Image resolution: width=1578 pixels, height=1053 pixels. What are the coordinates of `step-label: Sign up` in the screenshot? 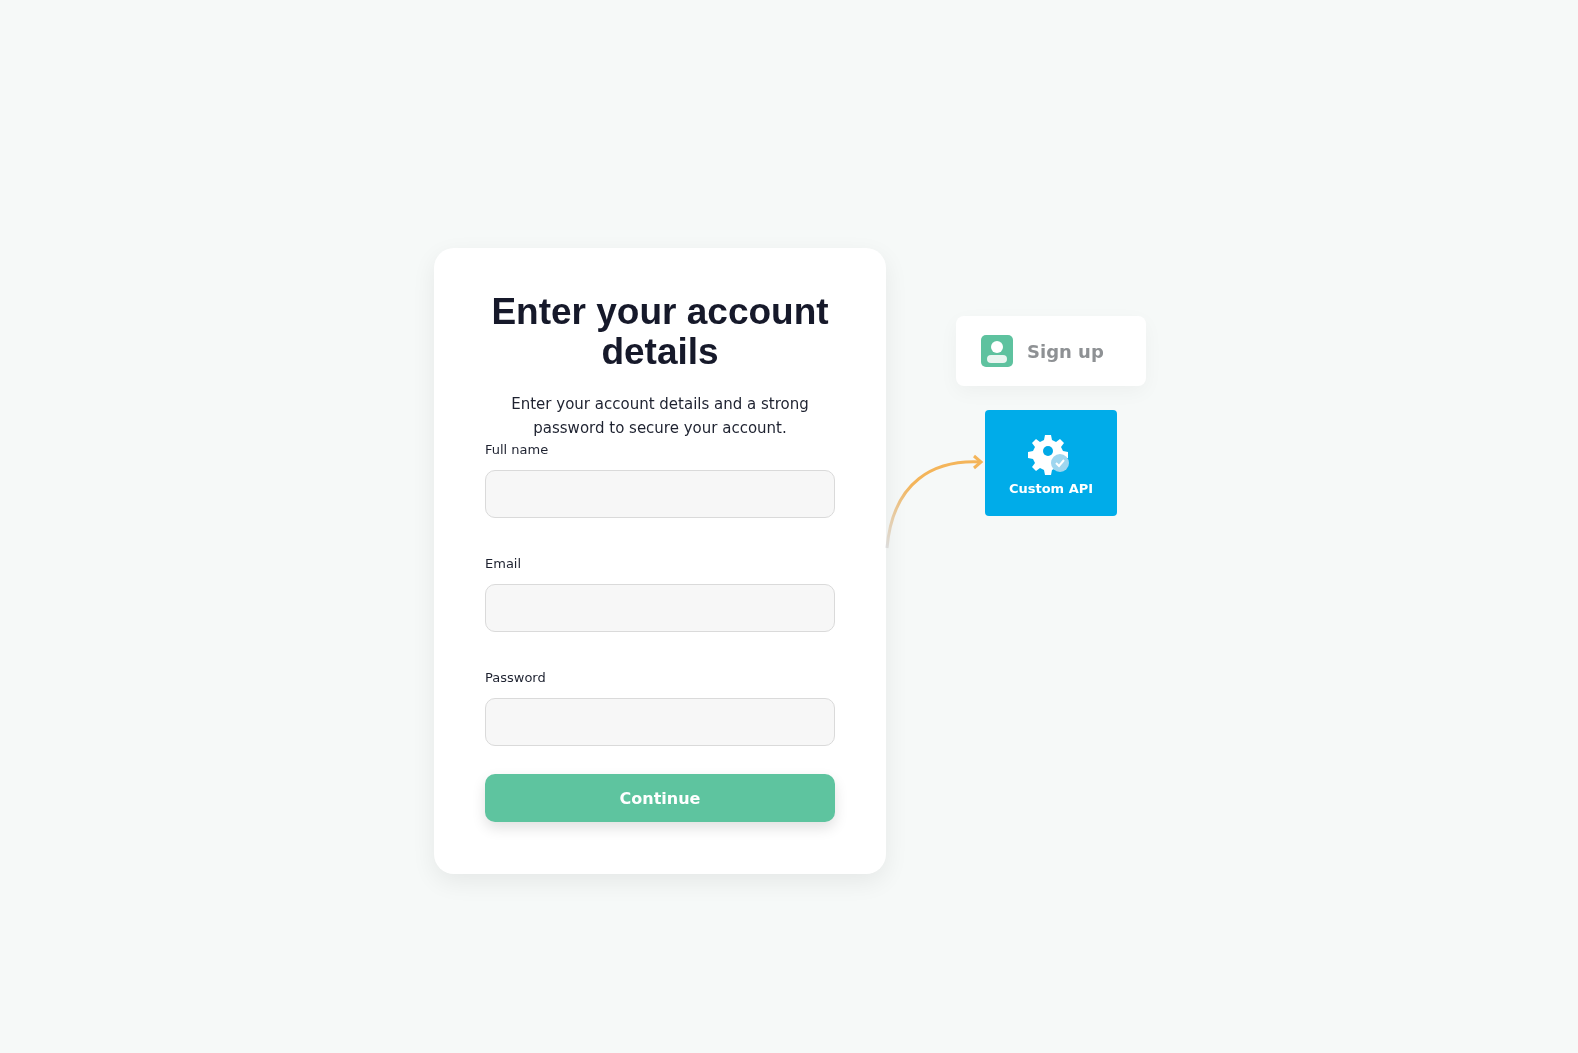 It's located at (1065, 351).